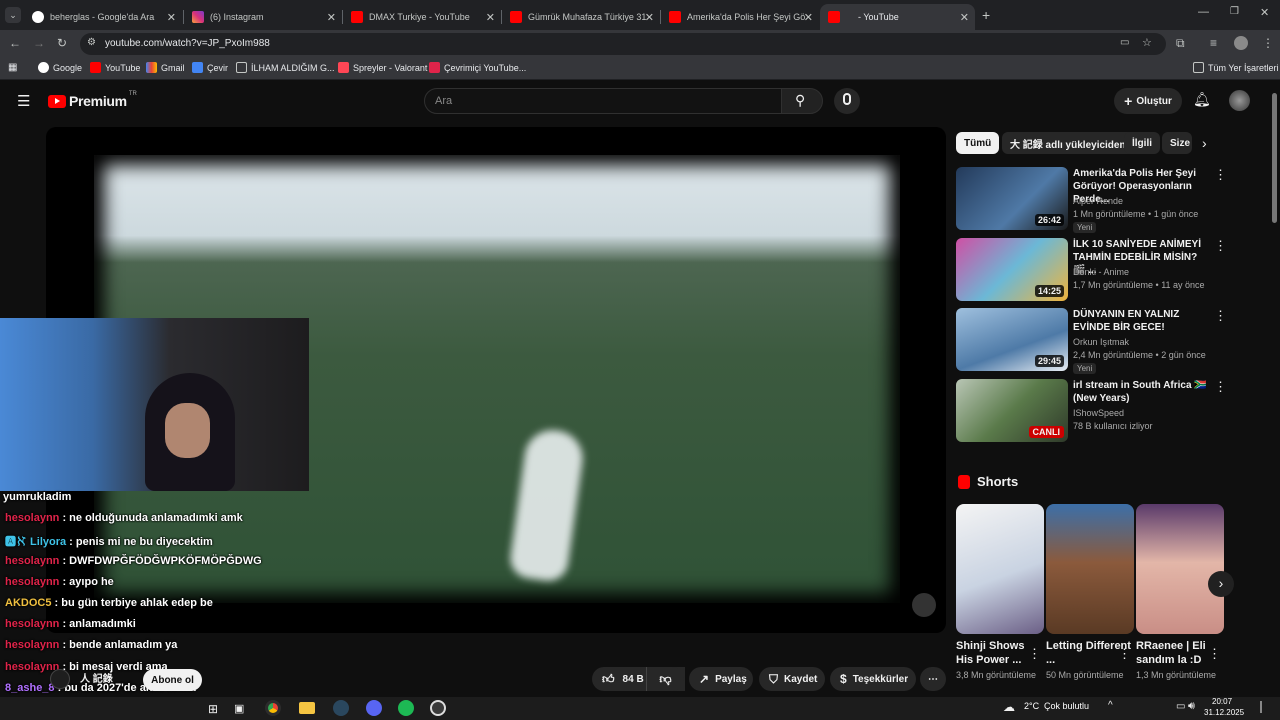 Image resolution: width=1280 pixels, height=720 pixels. Describe the element at coordinates (239, 708) in the screenshot. I see `task-view-icon: ▣` at that location.